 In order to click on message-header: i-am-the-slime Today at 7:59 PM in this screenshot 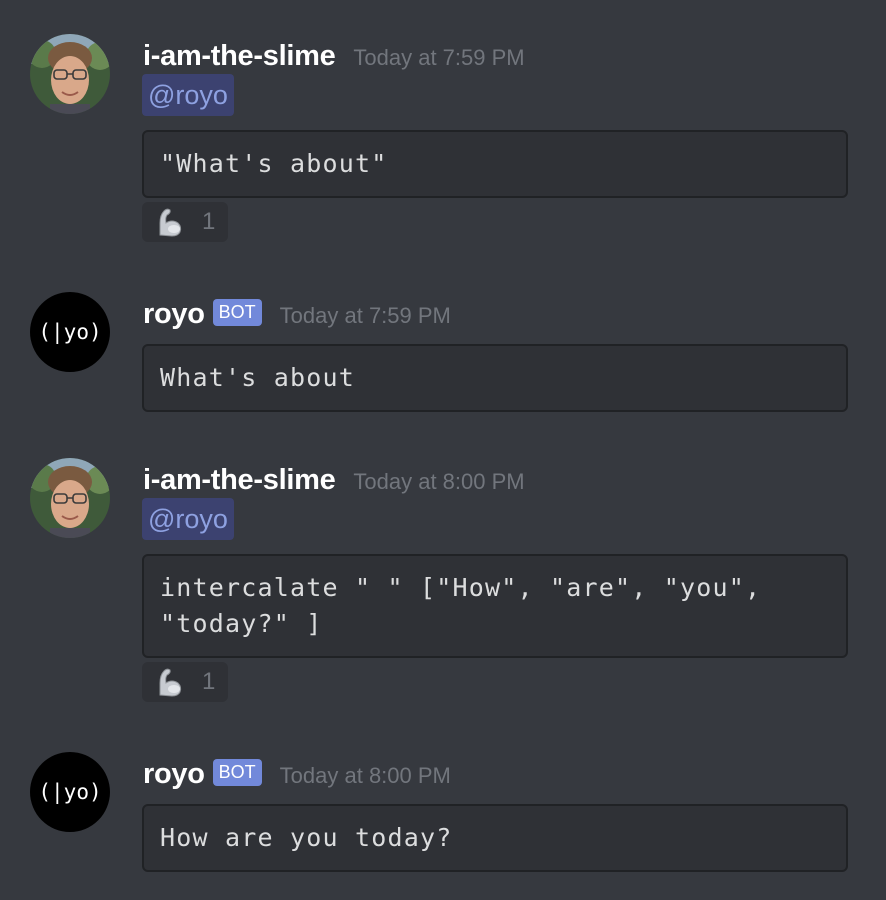, I will do `click(334, 56)`.